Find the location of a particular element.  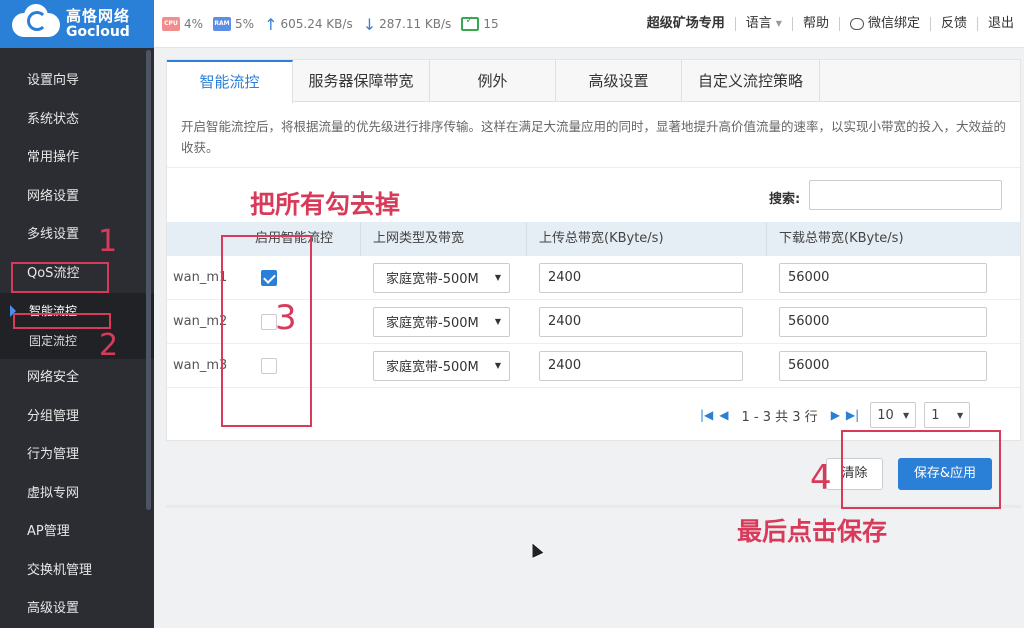

language-label: 语言 is located at coordinates (758, 23).